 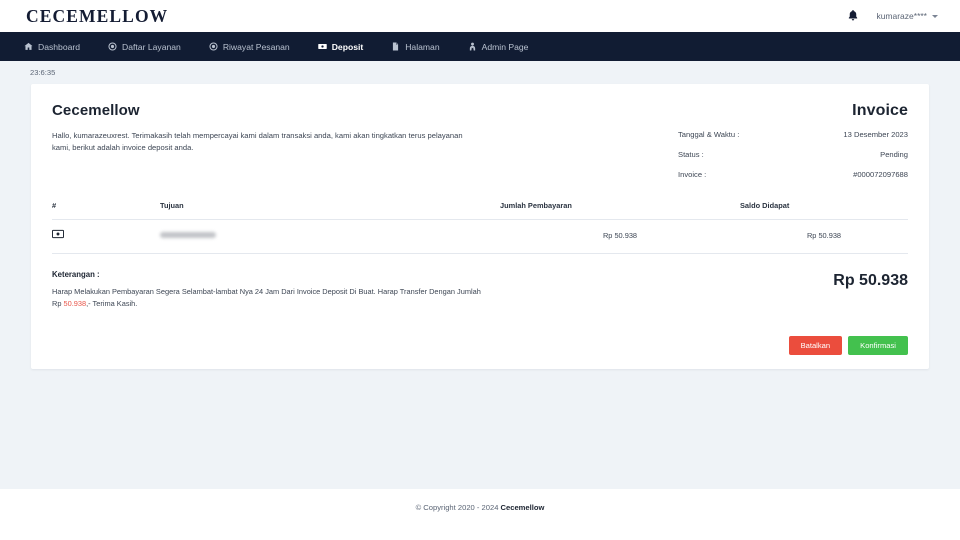 I want to click on nav-item-halaman: Halaman, so click(x=415, y=46).